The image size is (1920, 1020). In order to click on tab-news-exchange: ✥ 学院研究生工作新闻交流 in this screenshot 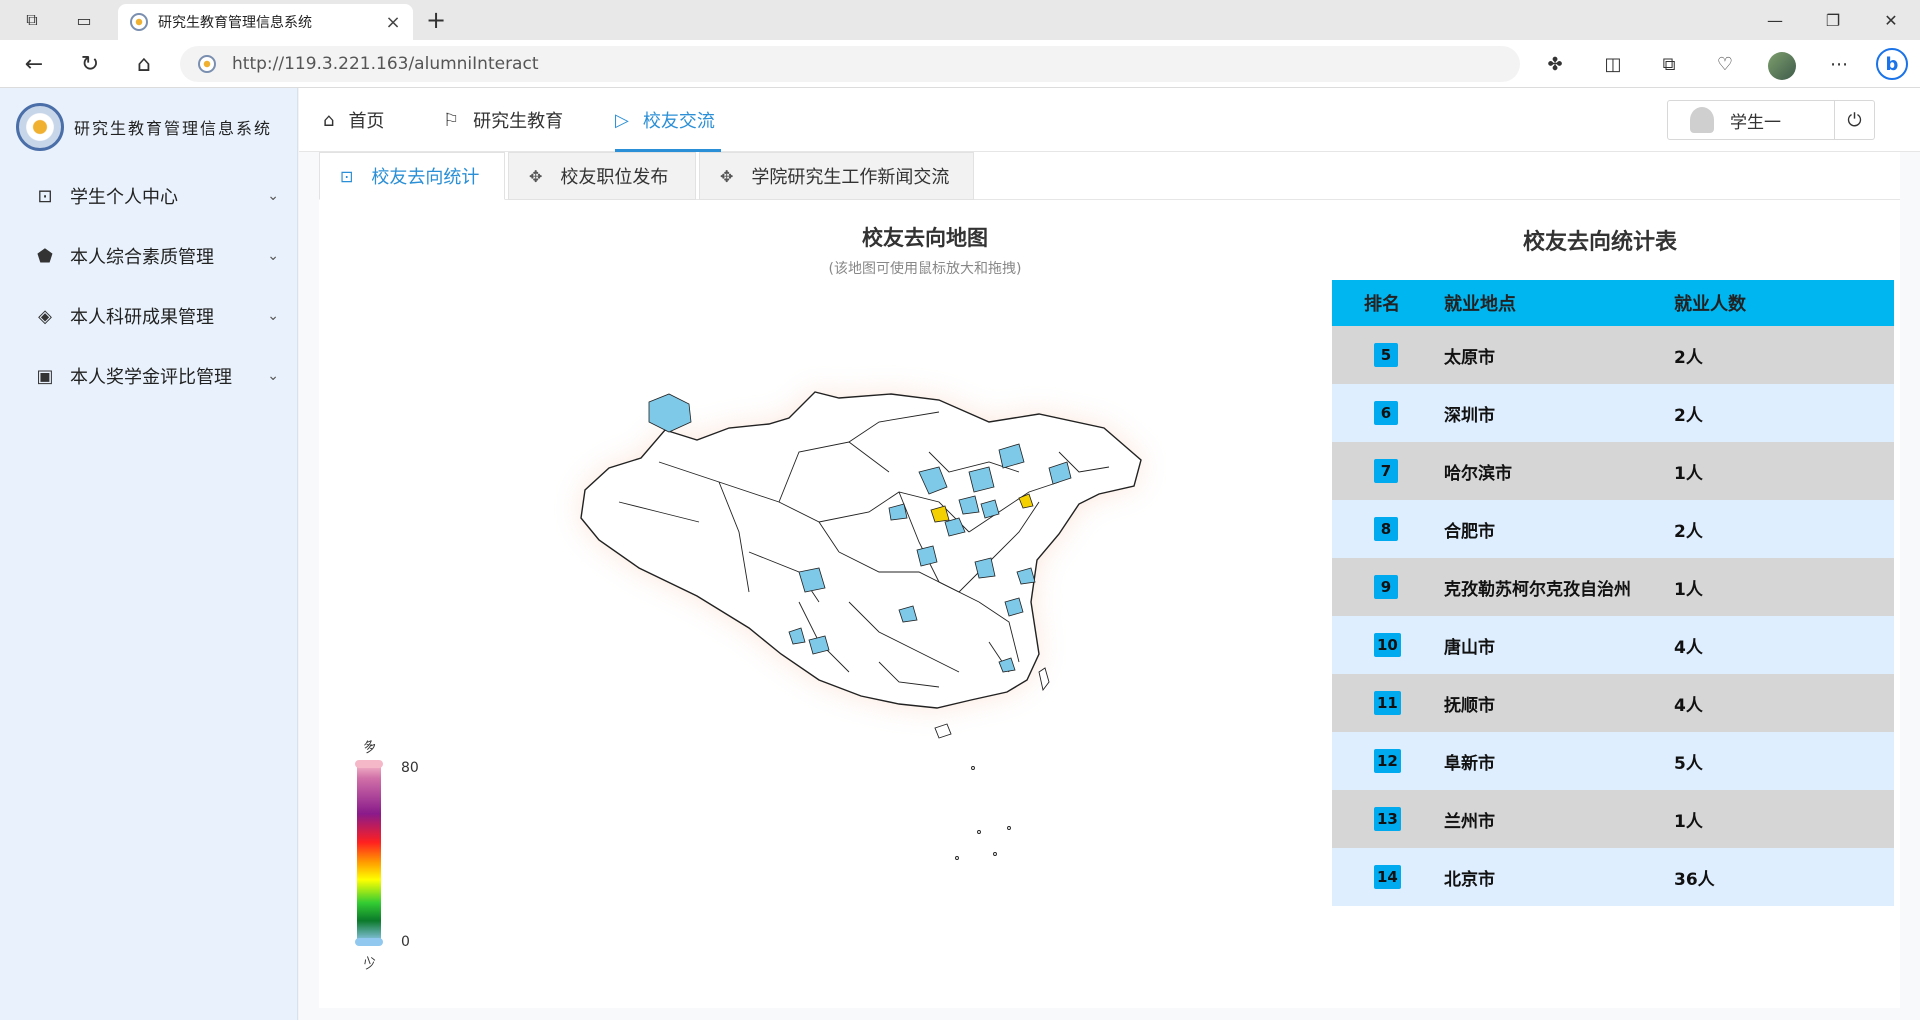, I will do `click(836, 176)`.